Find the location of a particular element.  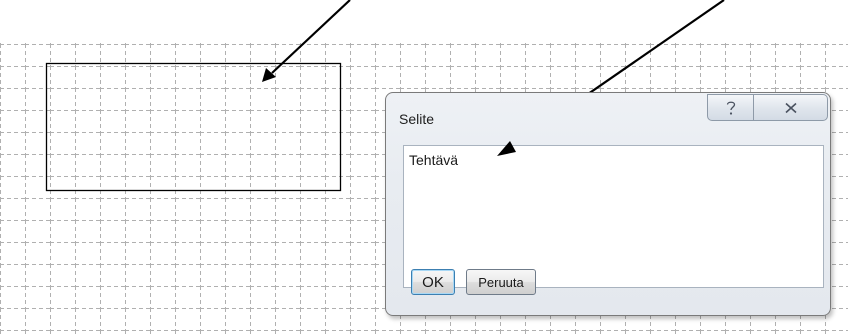

help-button is located at coordinates (730, 107).